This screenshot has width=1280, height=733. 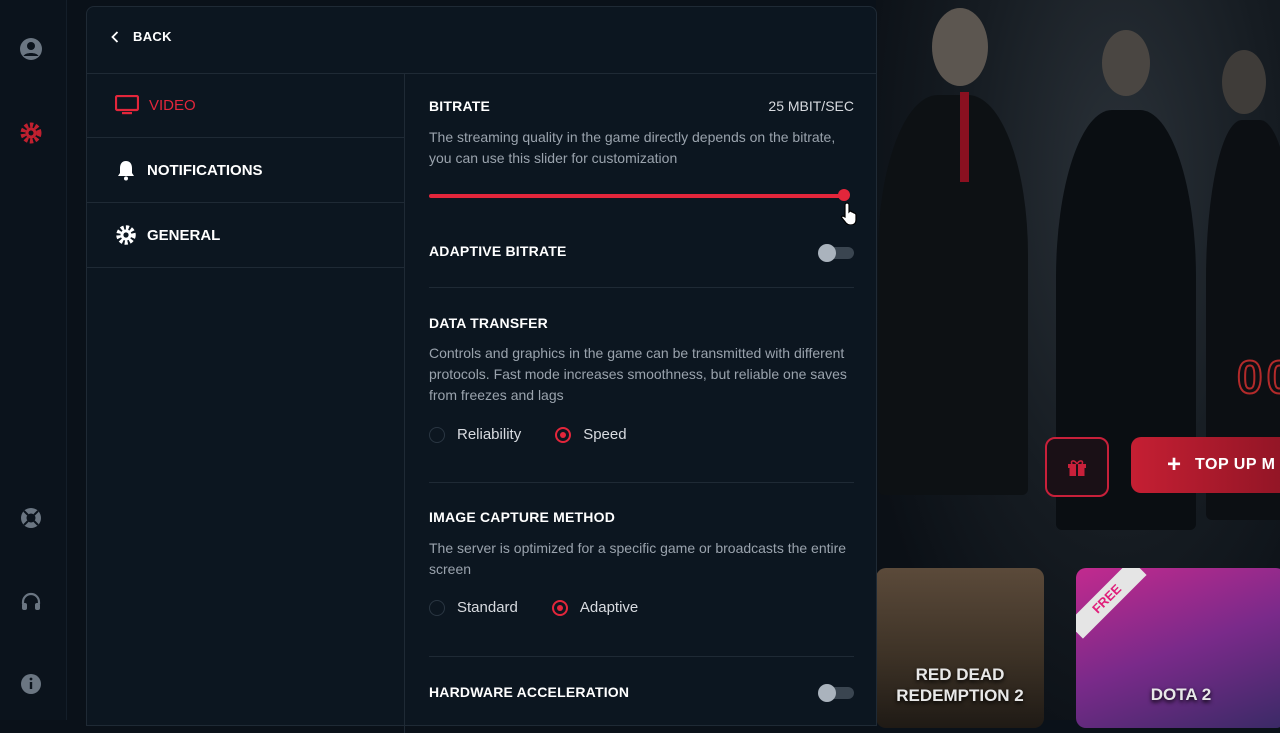 I want to click on chevron-left-icon, so click(x=115, y=36).